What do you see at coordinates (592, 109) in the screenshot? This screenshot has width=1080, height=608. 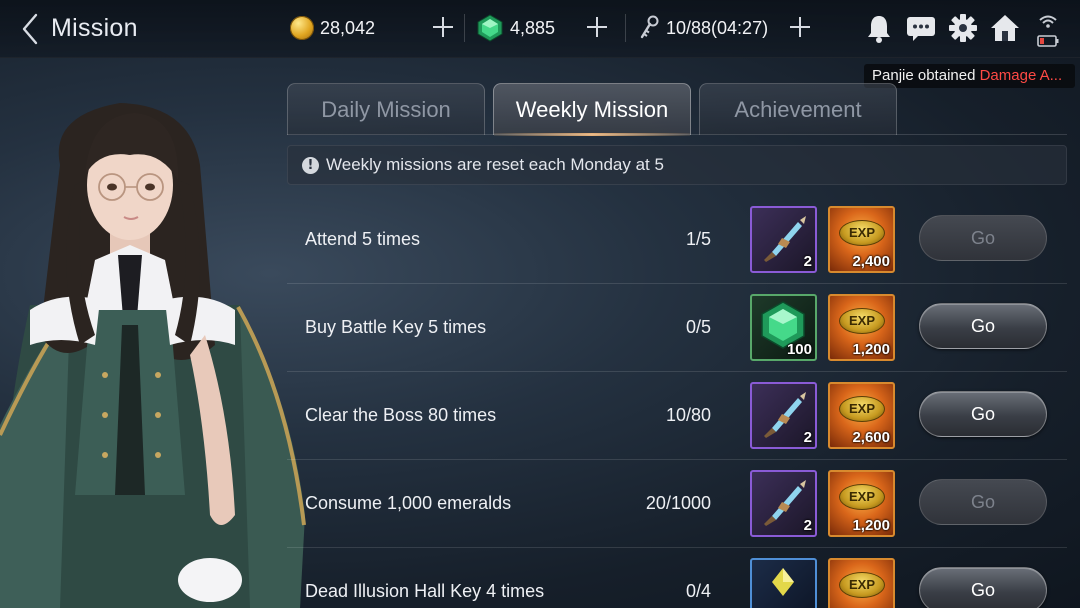 I see `tab-weekly-mission: Weekly Mission` at bounding box center [592, 109].